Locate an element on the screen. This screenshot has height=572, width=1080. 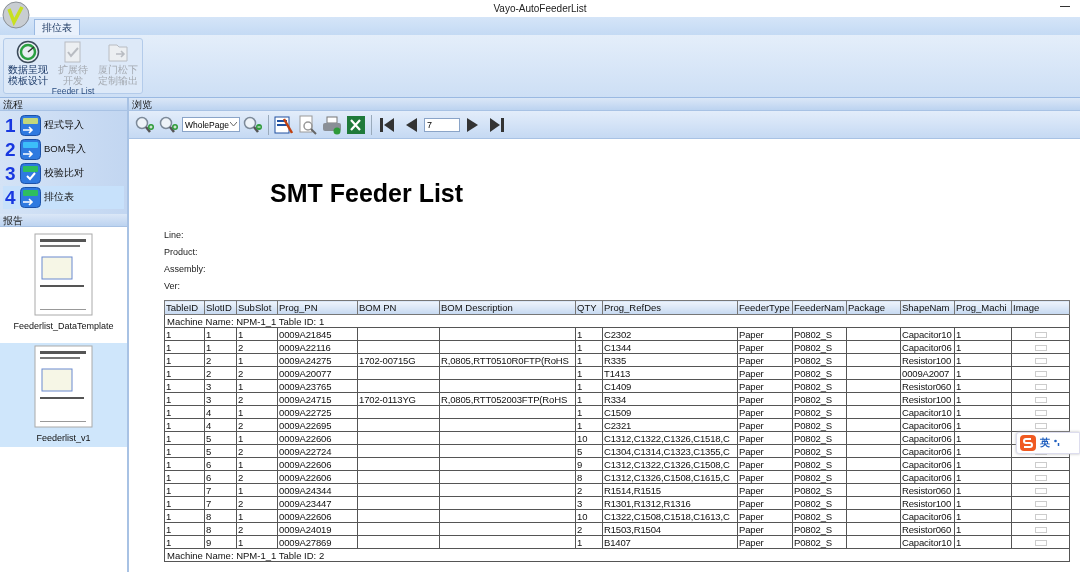
step-item: 4 排位表 is located at coordinates (63, 197).